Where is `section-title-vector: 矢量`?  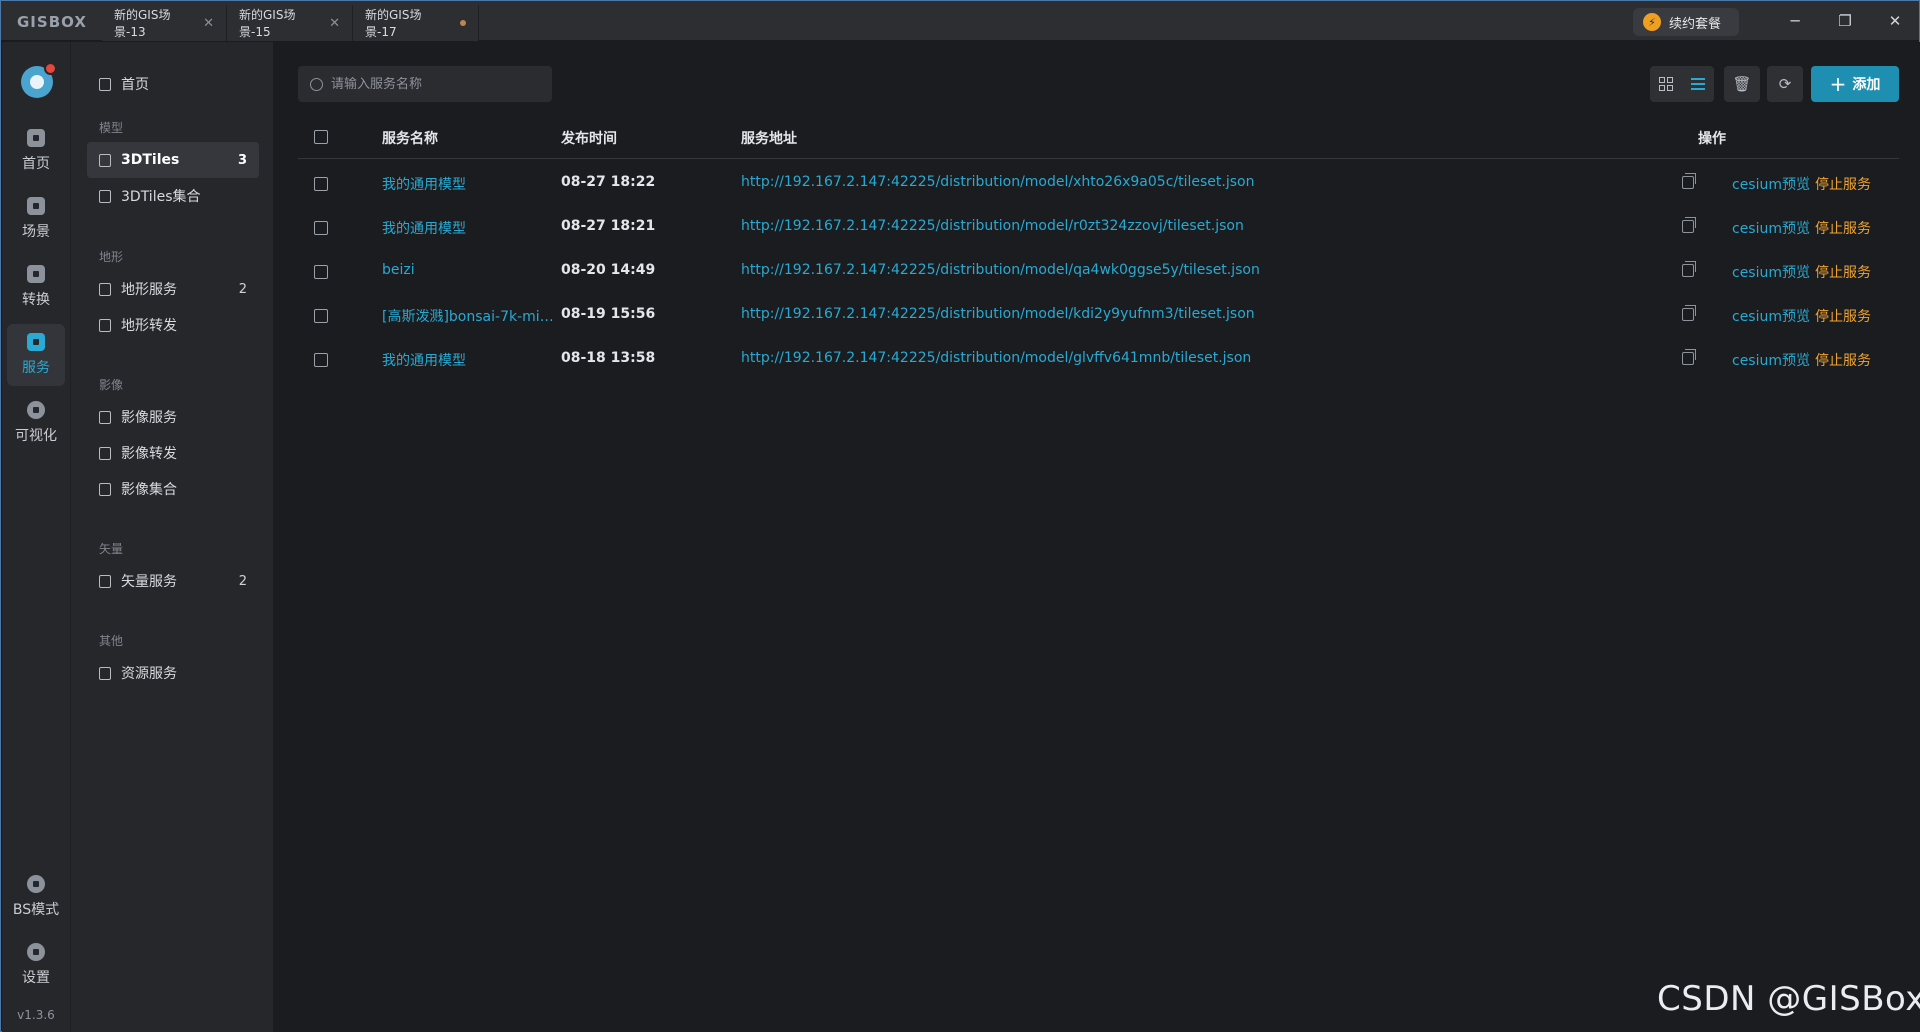
section-title-vector: 矢量 is located at coordinates (111, 549).